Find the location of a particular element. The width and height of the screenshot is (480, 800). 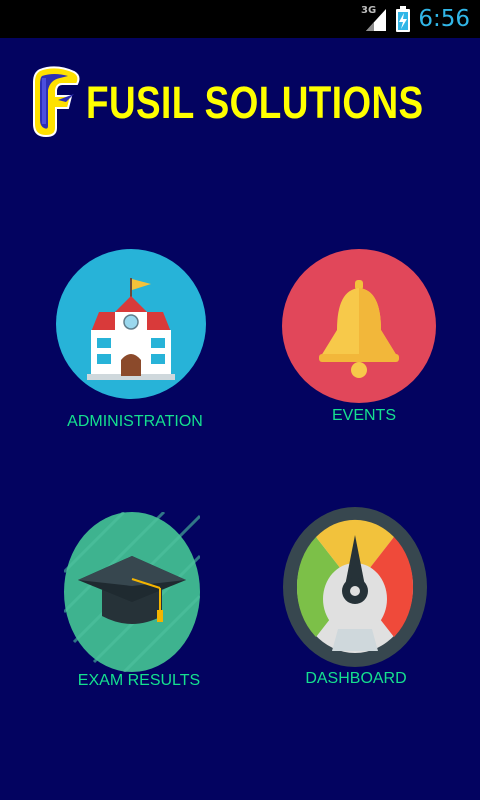

bell-icon is located at coordinates (359, 326).